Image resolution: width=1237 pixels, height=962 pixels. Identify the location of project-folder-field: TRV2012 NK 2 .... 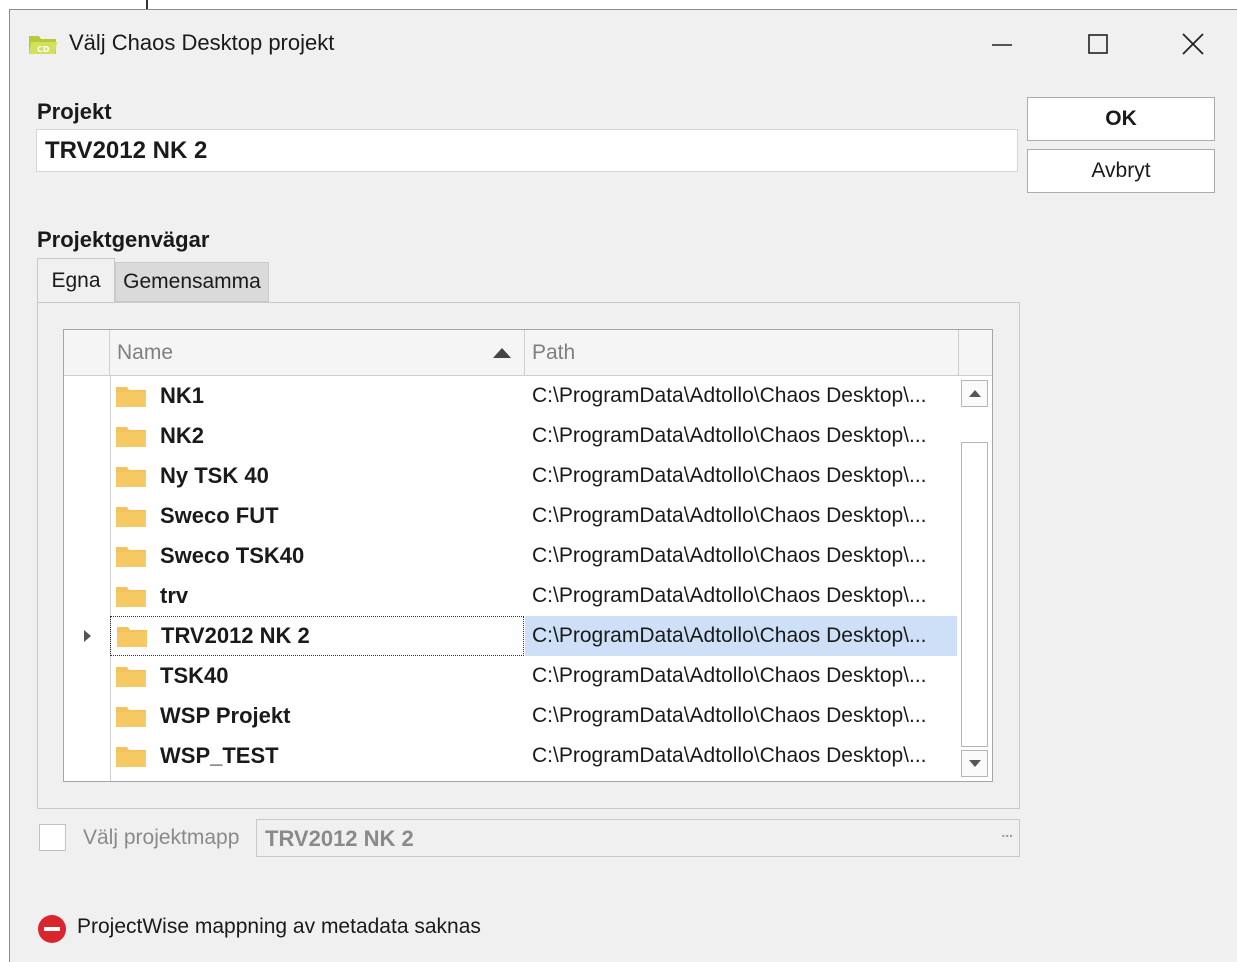
(638, 838).